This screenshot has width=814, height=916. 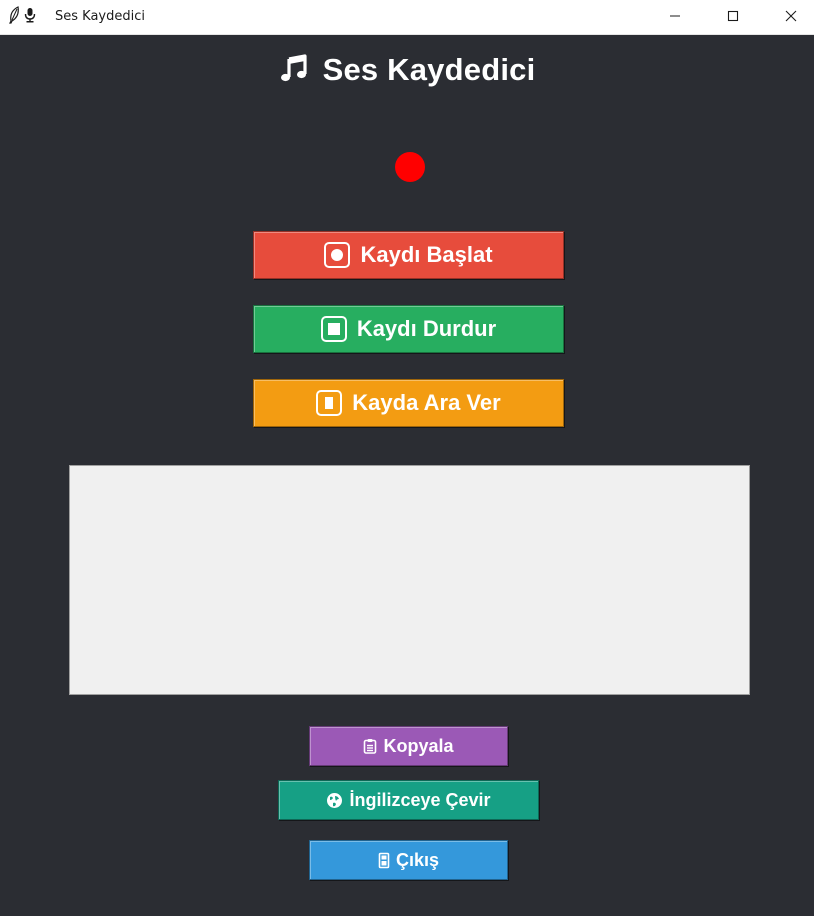 I want to click on maximize-button, so click(x=733, y=17).